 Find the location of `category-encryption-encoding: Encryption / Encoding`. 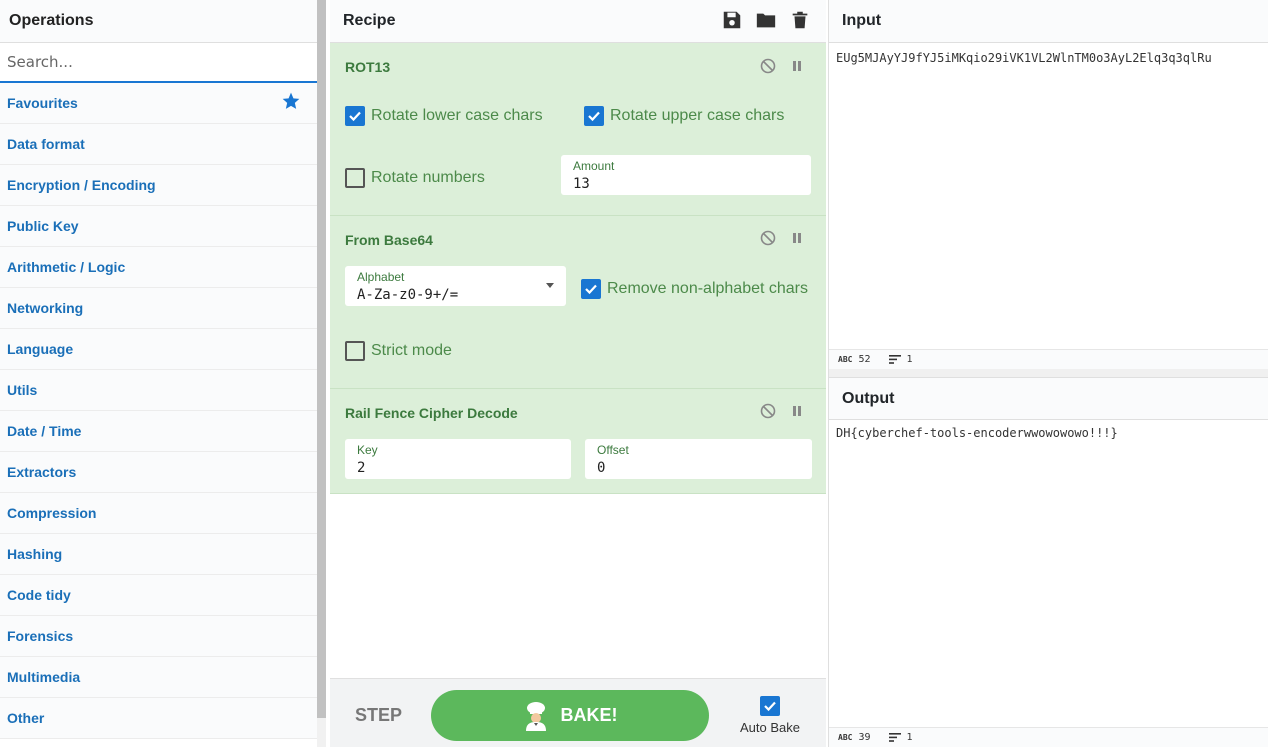

category-encryption-encoding: Encryption / Encoding is located at coordinates (158, 185).